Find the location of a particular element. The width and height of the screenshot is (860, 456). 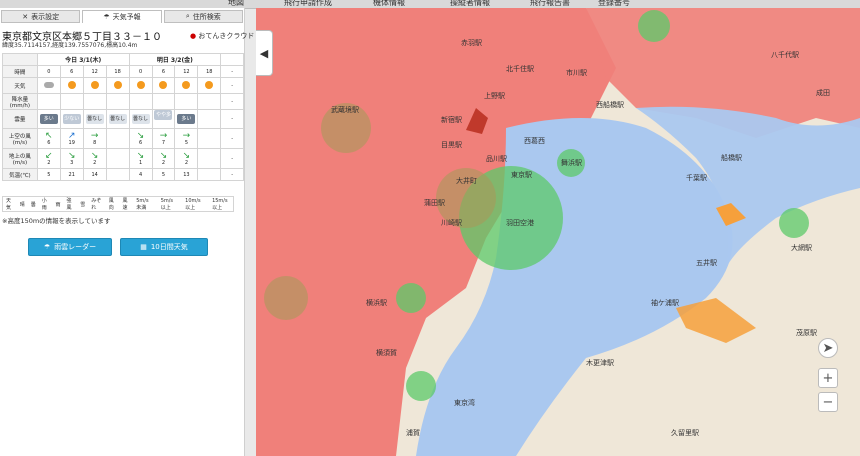

surface-wind-cell: ↘ 2 is located at coordinates (94, 158).